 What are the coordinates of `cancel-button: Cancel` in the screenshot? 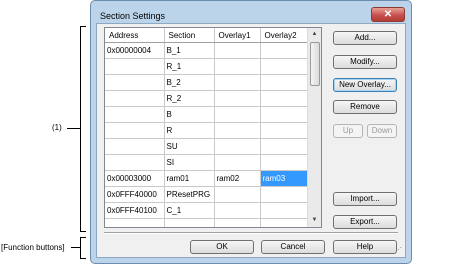 It's located at (293, 247).